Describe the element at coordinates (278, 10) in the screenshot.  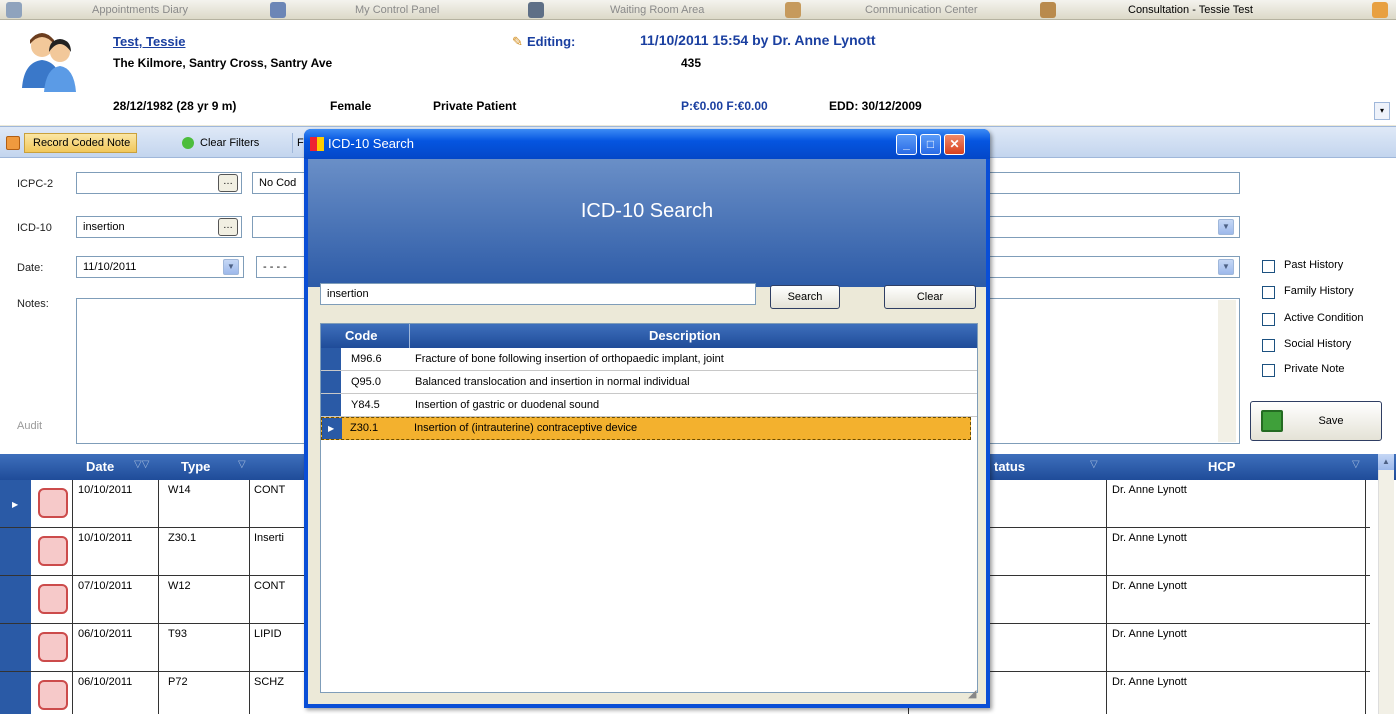
I see `control-panel-icon` at that location.